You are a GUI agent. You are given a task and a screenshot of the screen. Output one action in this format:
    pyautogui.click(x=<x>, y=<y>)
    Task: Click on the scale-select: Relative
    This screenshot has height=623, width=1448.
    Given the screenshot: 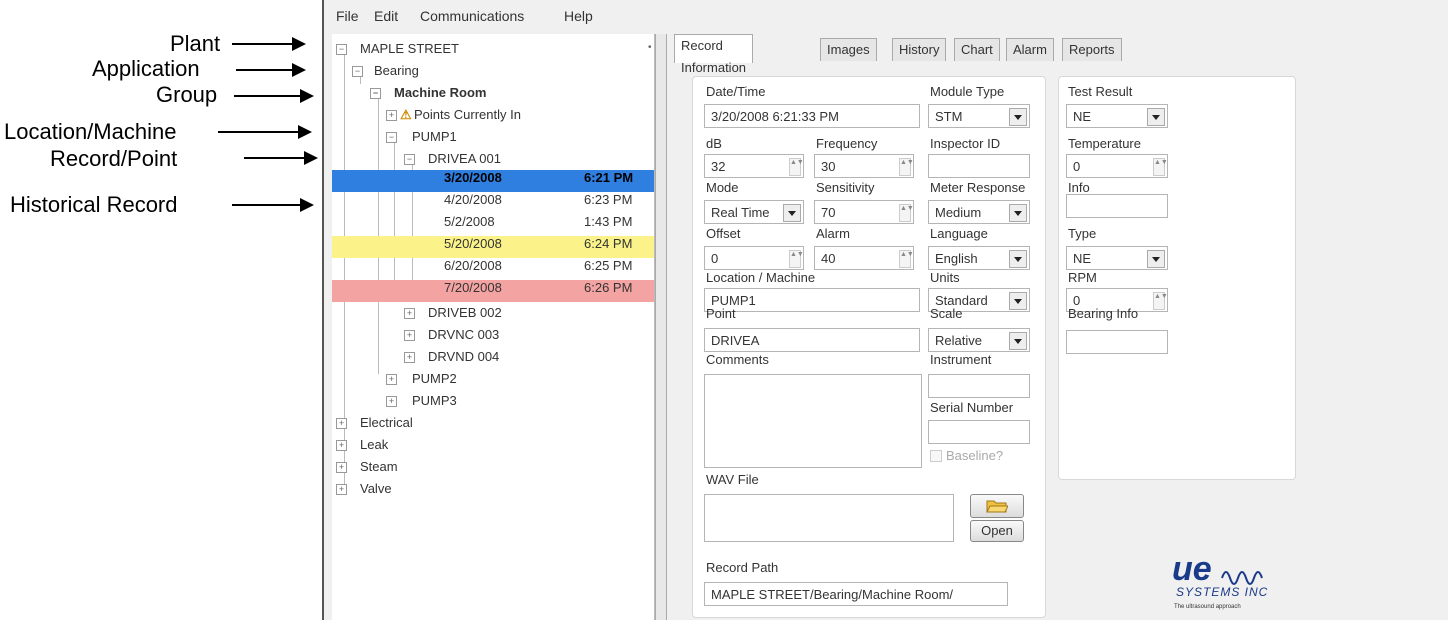 What is the action you would take?
    pyautogui.click(x=979, y=340)
    